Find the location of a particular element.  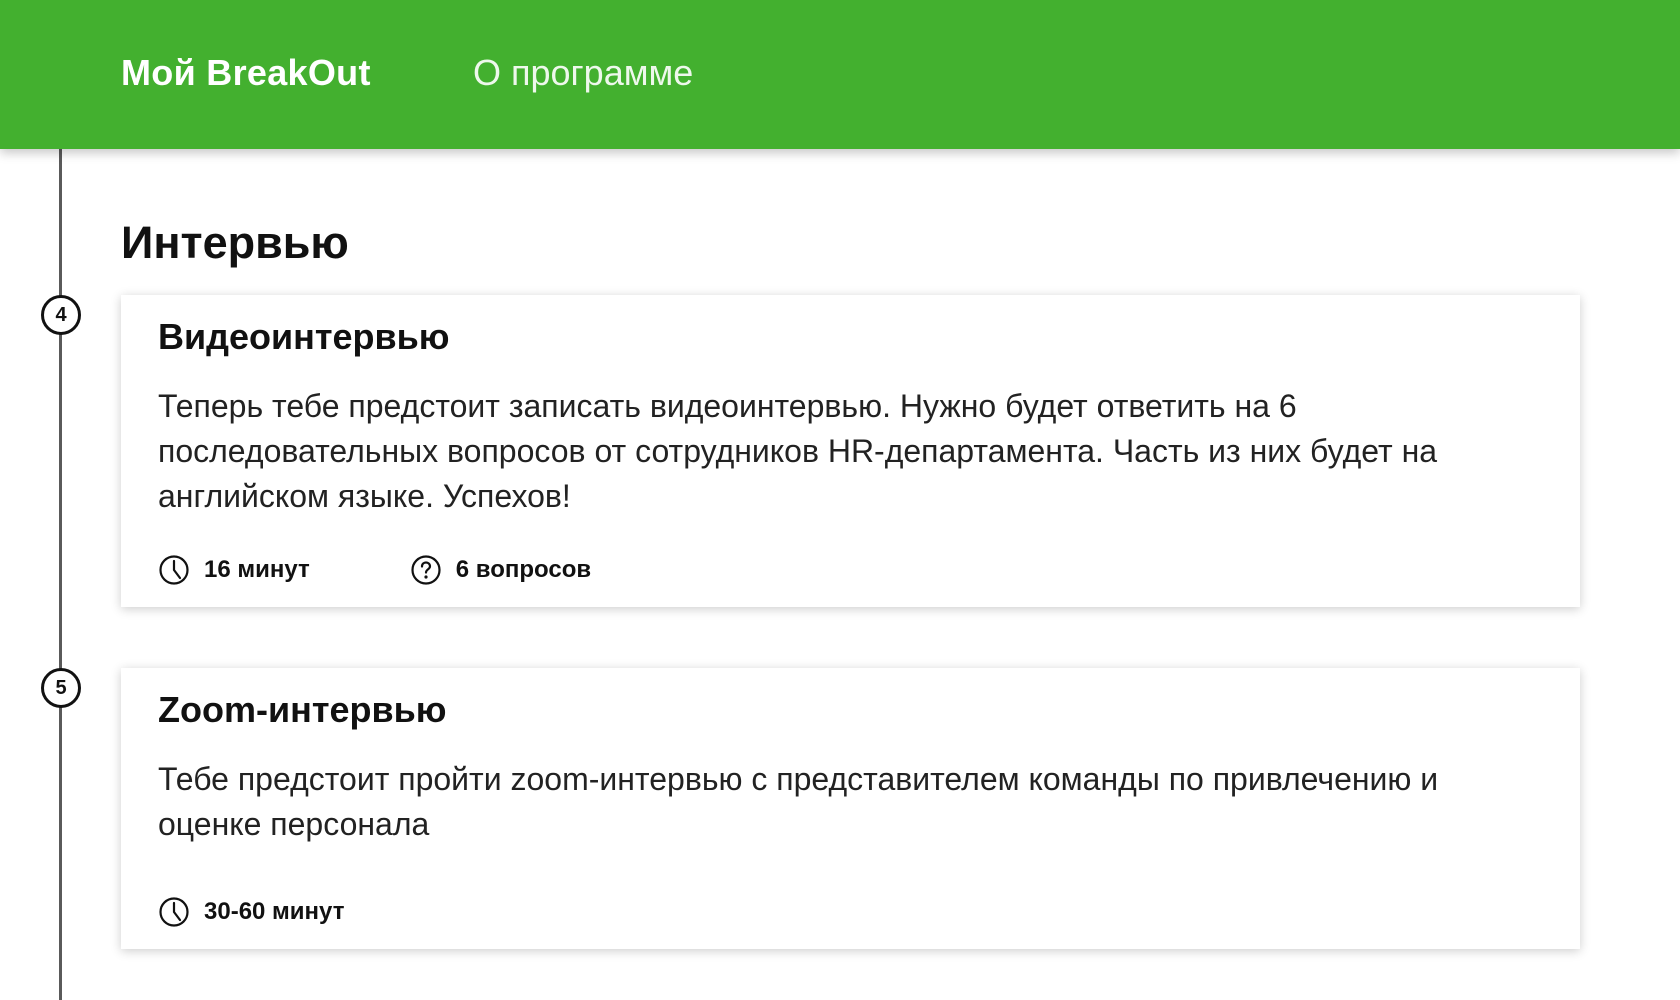

duration-text: 16 минут is located at coordinates (257, 569).